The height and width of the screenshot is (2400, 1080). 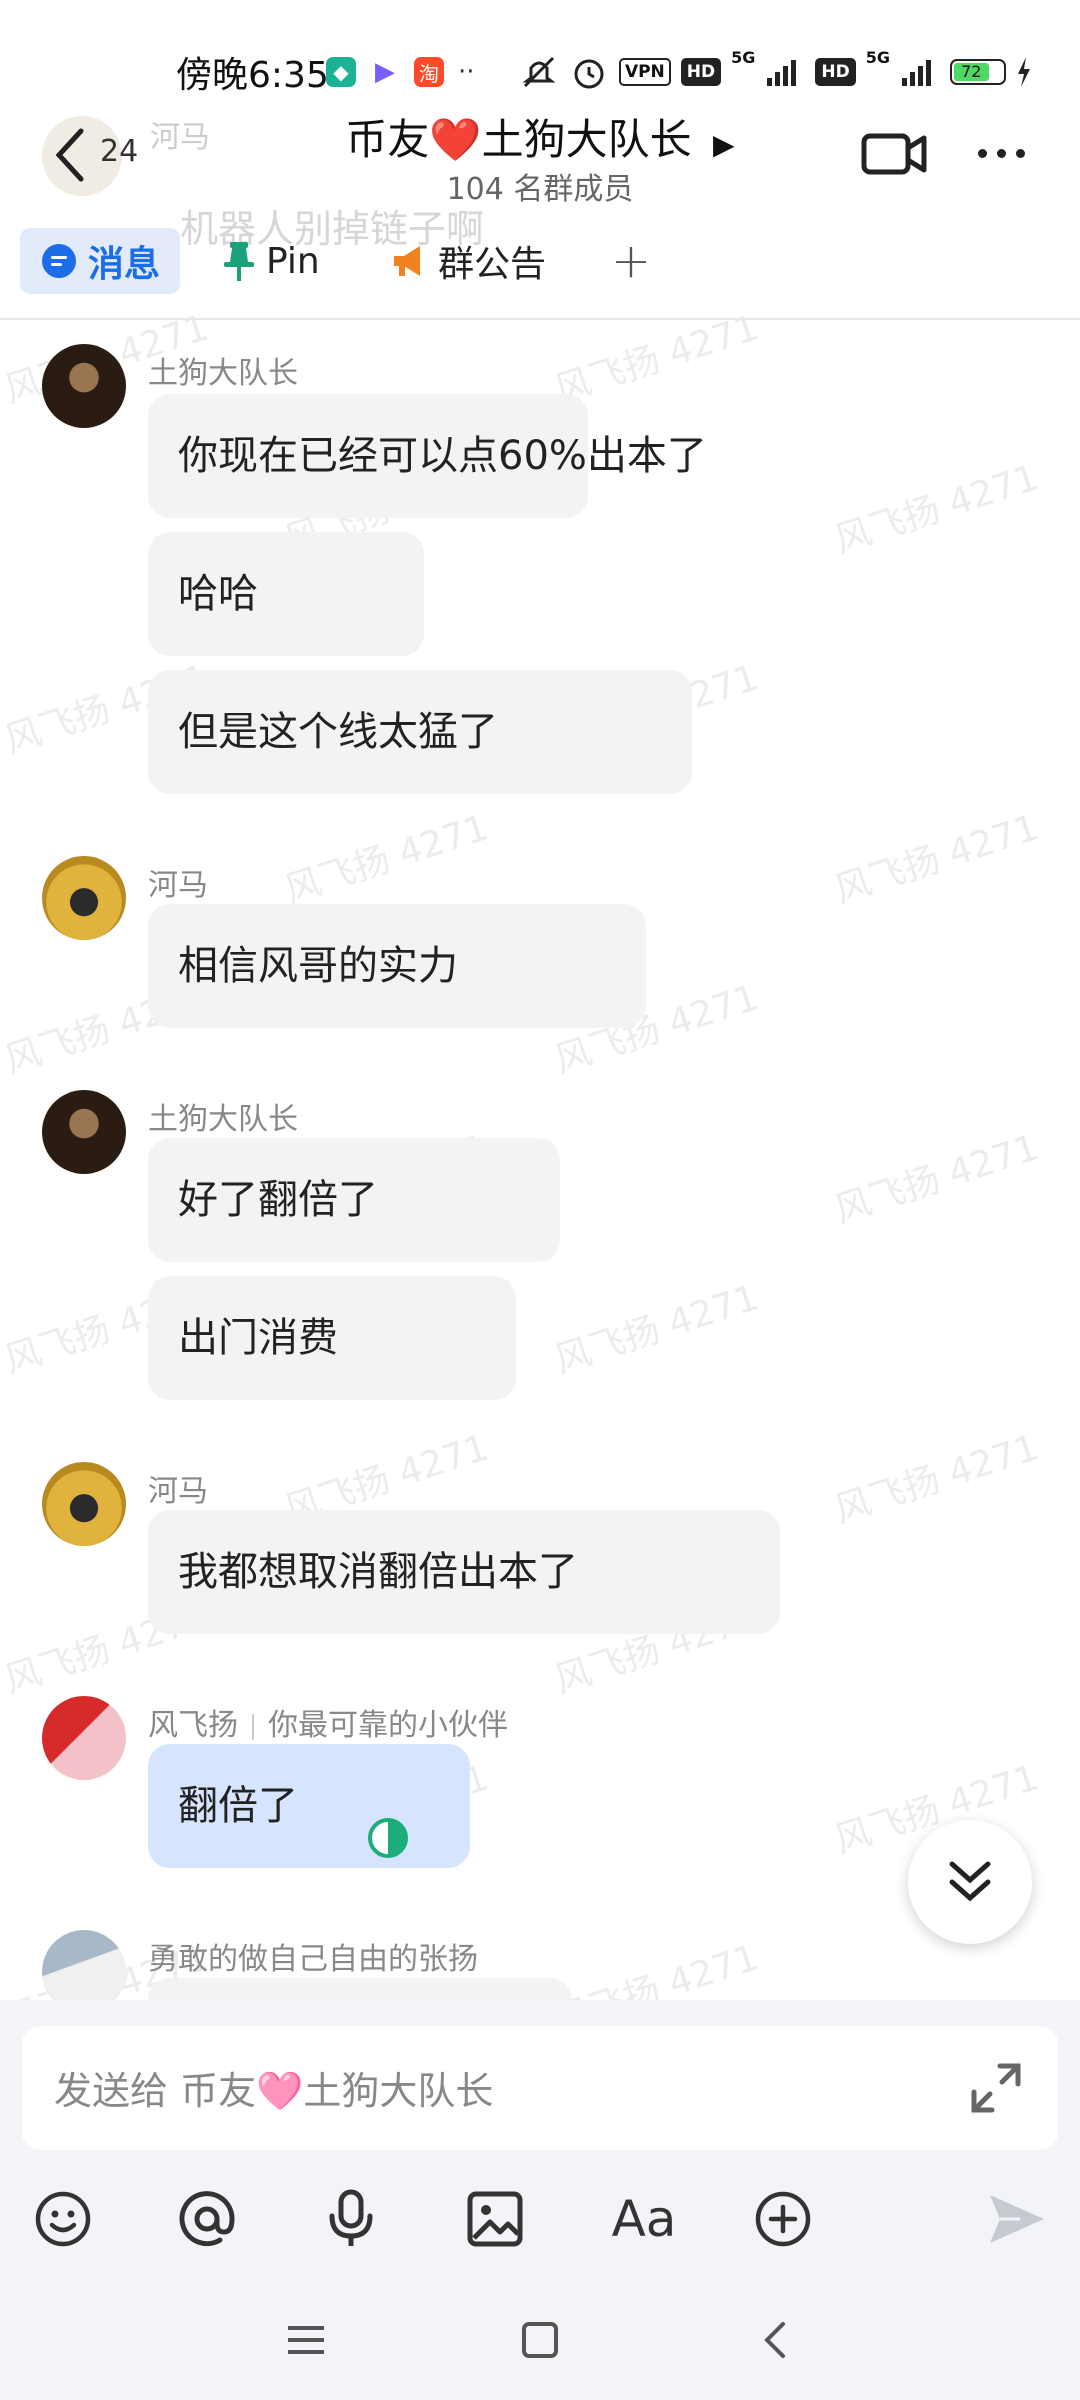 I want to click on status-right-icons: VPN HD 5G HD 5G 72, so click(x=775, y=72).